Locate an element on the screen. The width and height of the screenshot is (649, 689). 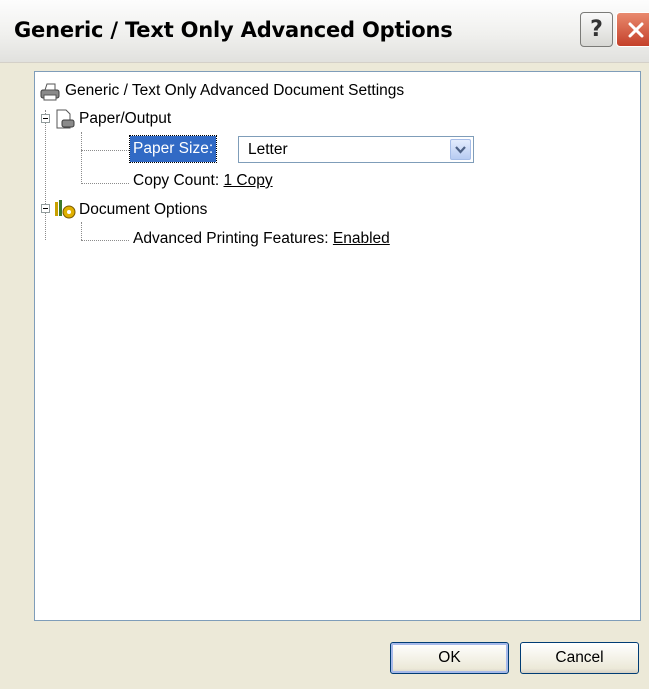
paper-size-value: Letter is located at coordinates (268, 149).